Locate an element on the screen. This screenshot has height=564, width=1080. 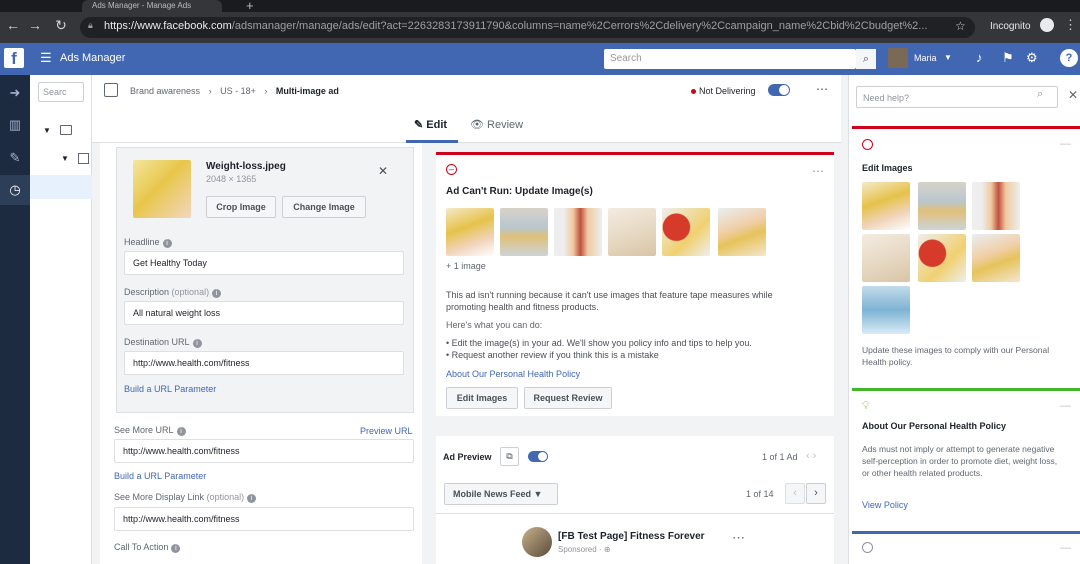
tree-selected-item is located at coordinates (61, 187).